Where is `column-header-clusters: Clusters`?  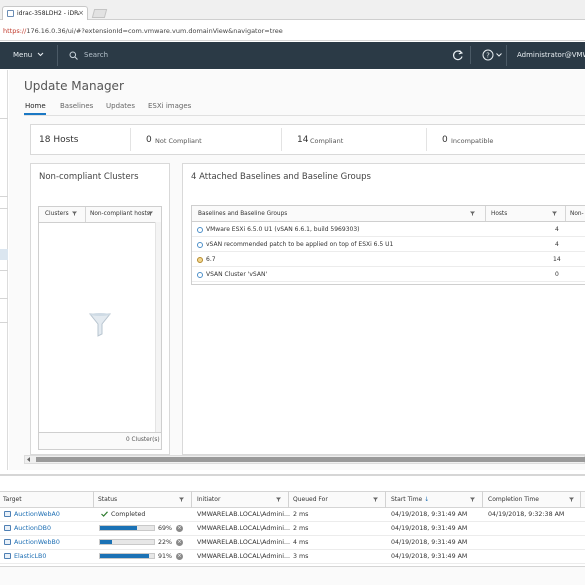 column-header-clusters: Clusters is located at coordinates (57, 214).